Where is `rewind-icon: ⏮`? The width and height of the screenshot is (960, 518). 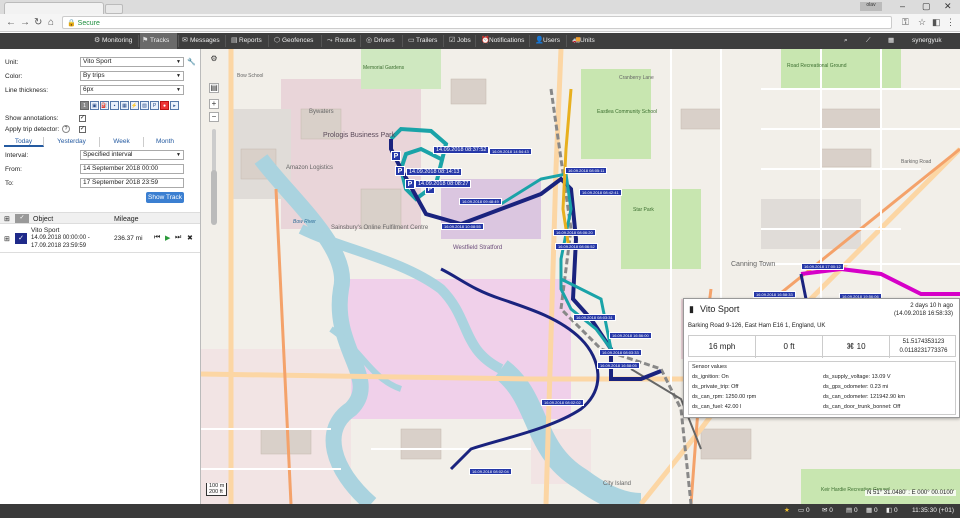 rewind-icon: ⏮ is located at coordinates (157, 238).